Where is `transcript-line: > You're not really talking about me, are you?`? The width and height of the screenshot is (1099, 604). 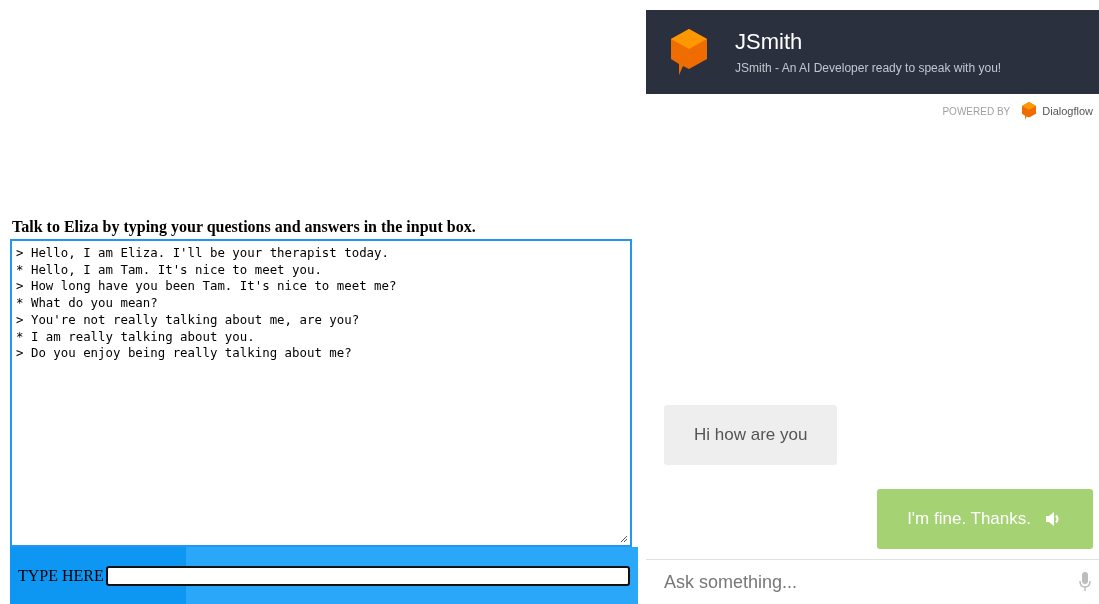
transcript-line: > You're not really talking about me, are you? is located at coordinates (188, 320).